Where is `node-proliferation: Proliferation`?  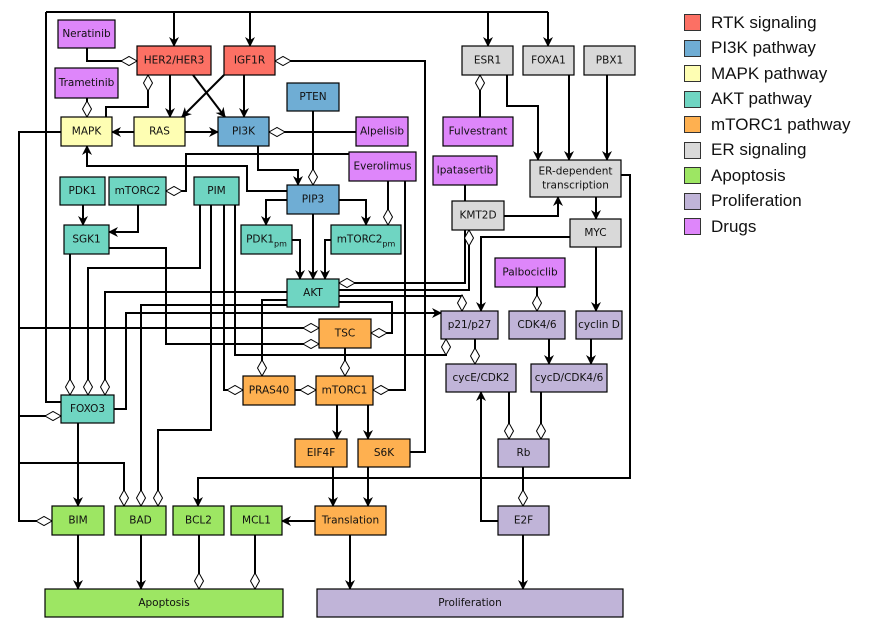
node-proliferation: Proliferation is located at coordinates (470, 603).